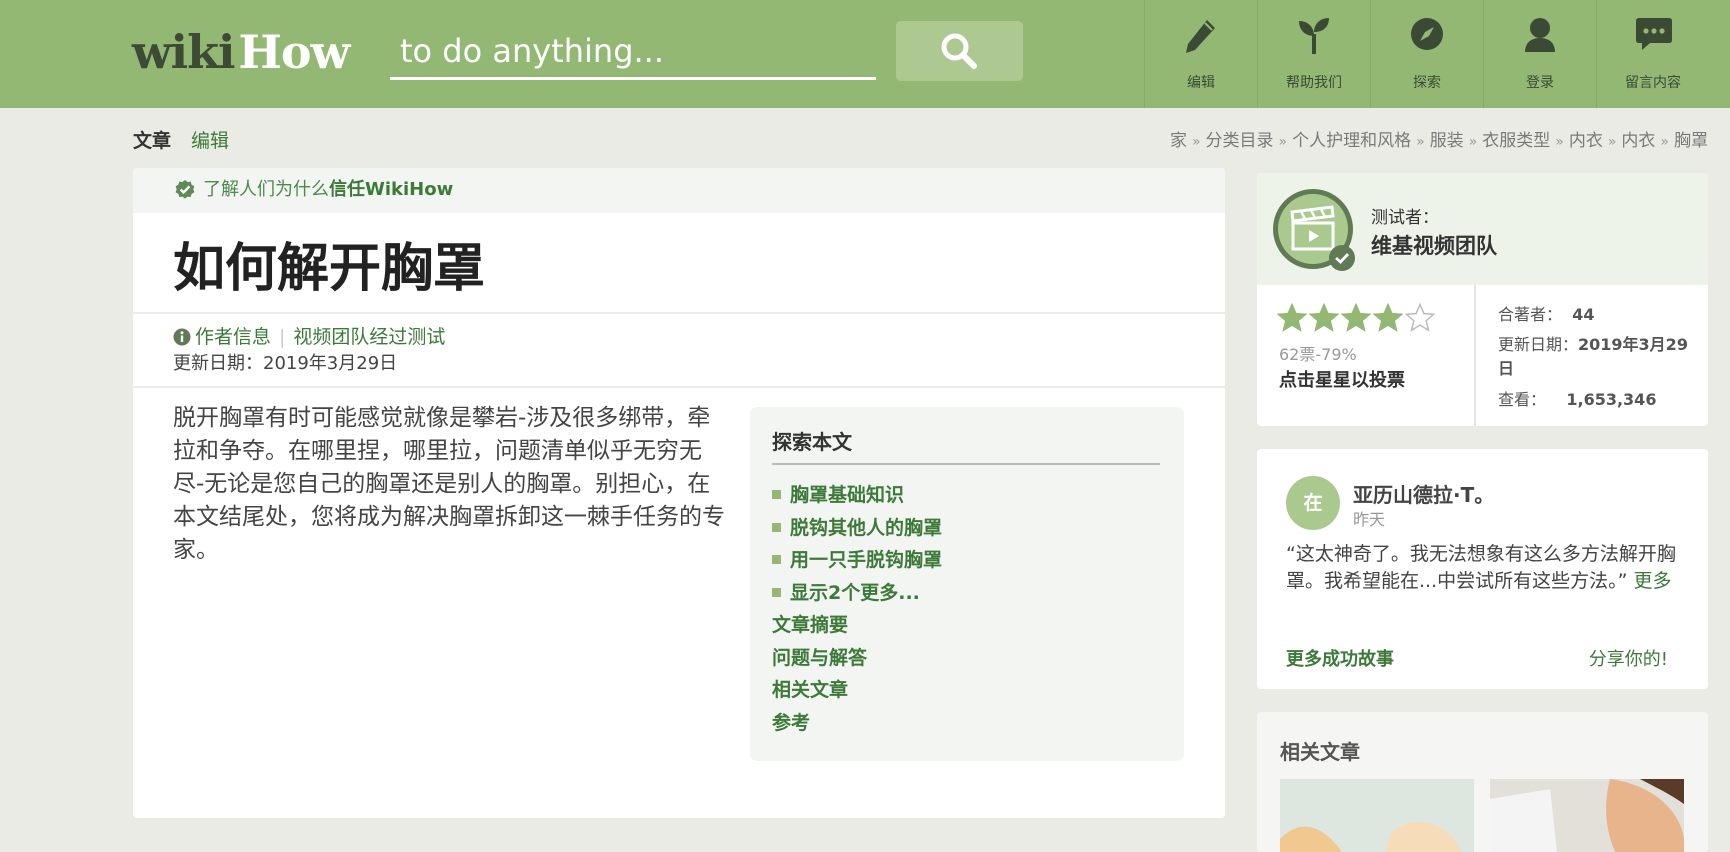 This screenshot has height=852, width=1730. I want to click on toc-item: 胸罩基础知识, so click(857, 495).